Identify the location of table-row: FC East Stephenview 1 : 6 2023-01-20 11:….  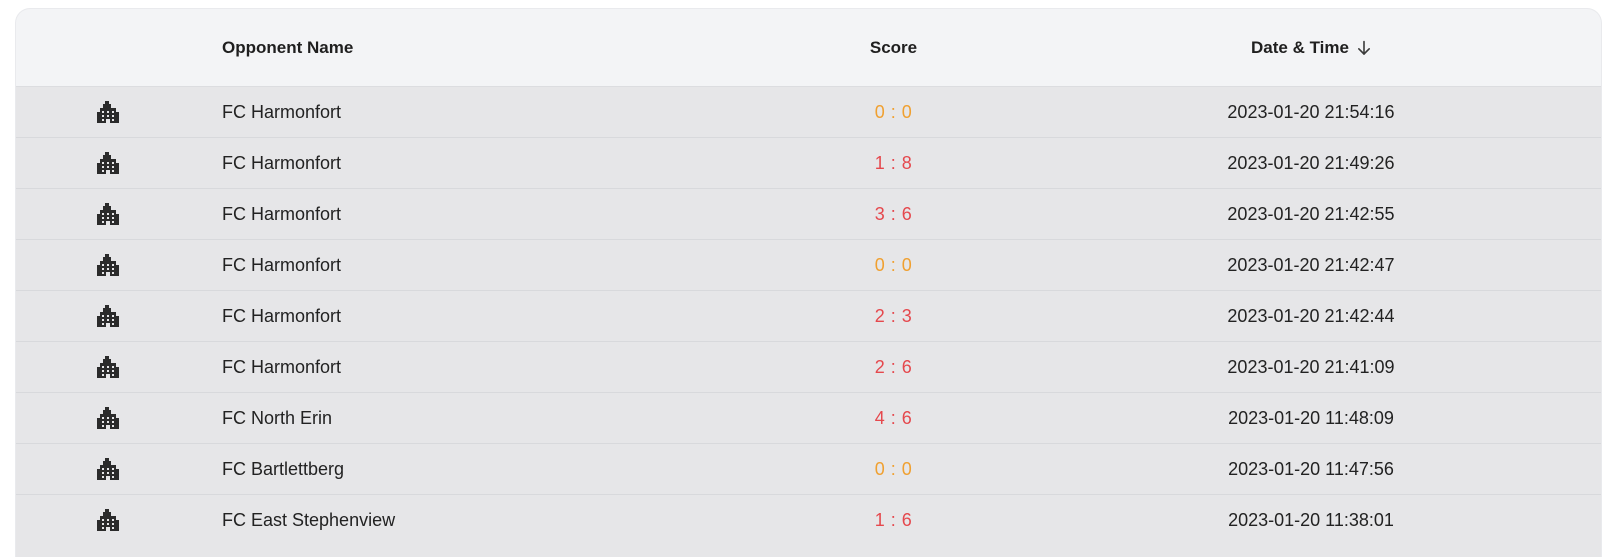
(808, 520).